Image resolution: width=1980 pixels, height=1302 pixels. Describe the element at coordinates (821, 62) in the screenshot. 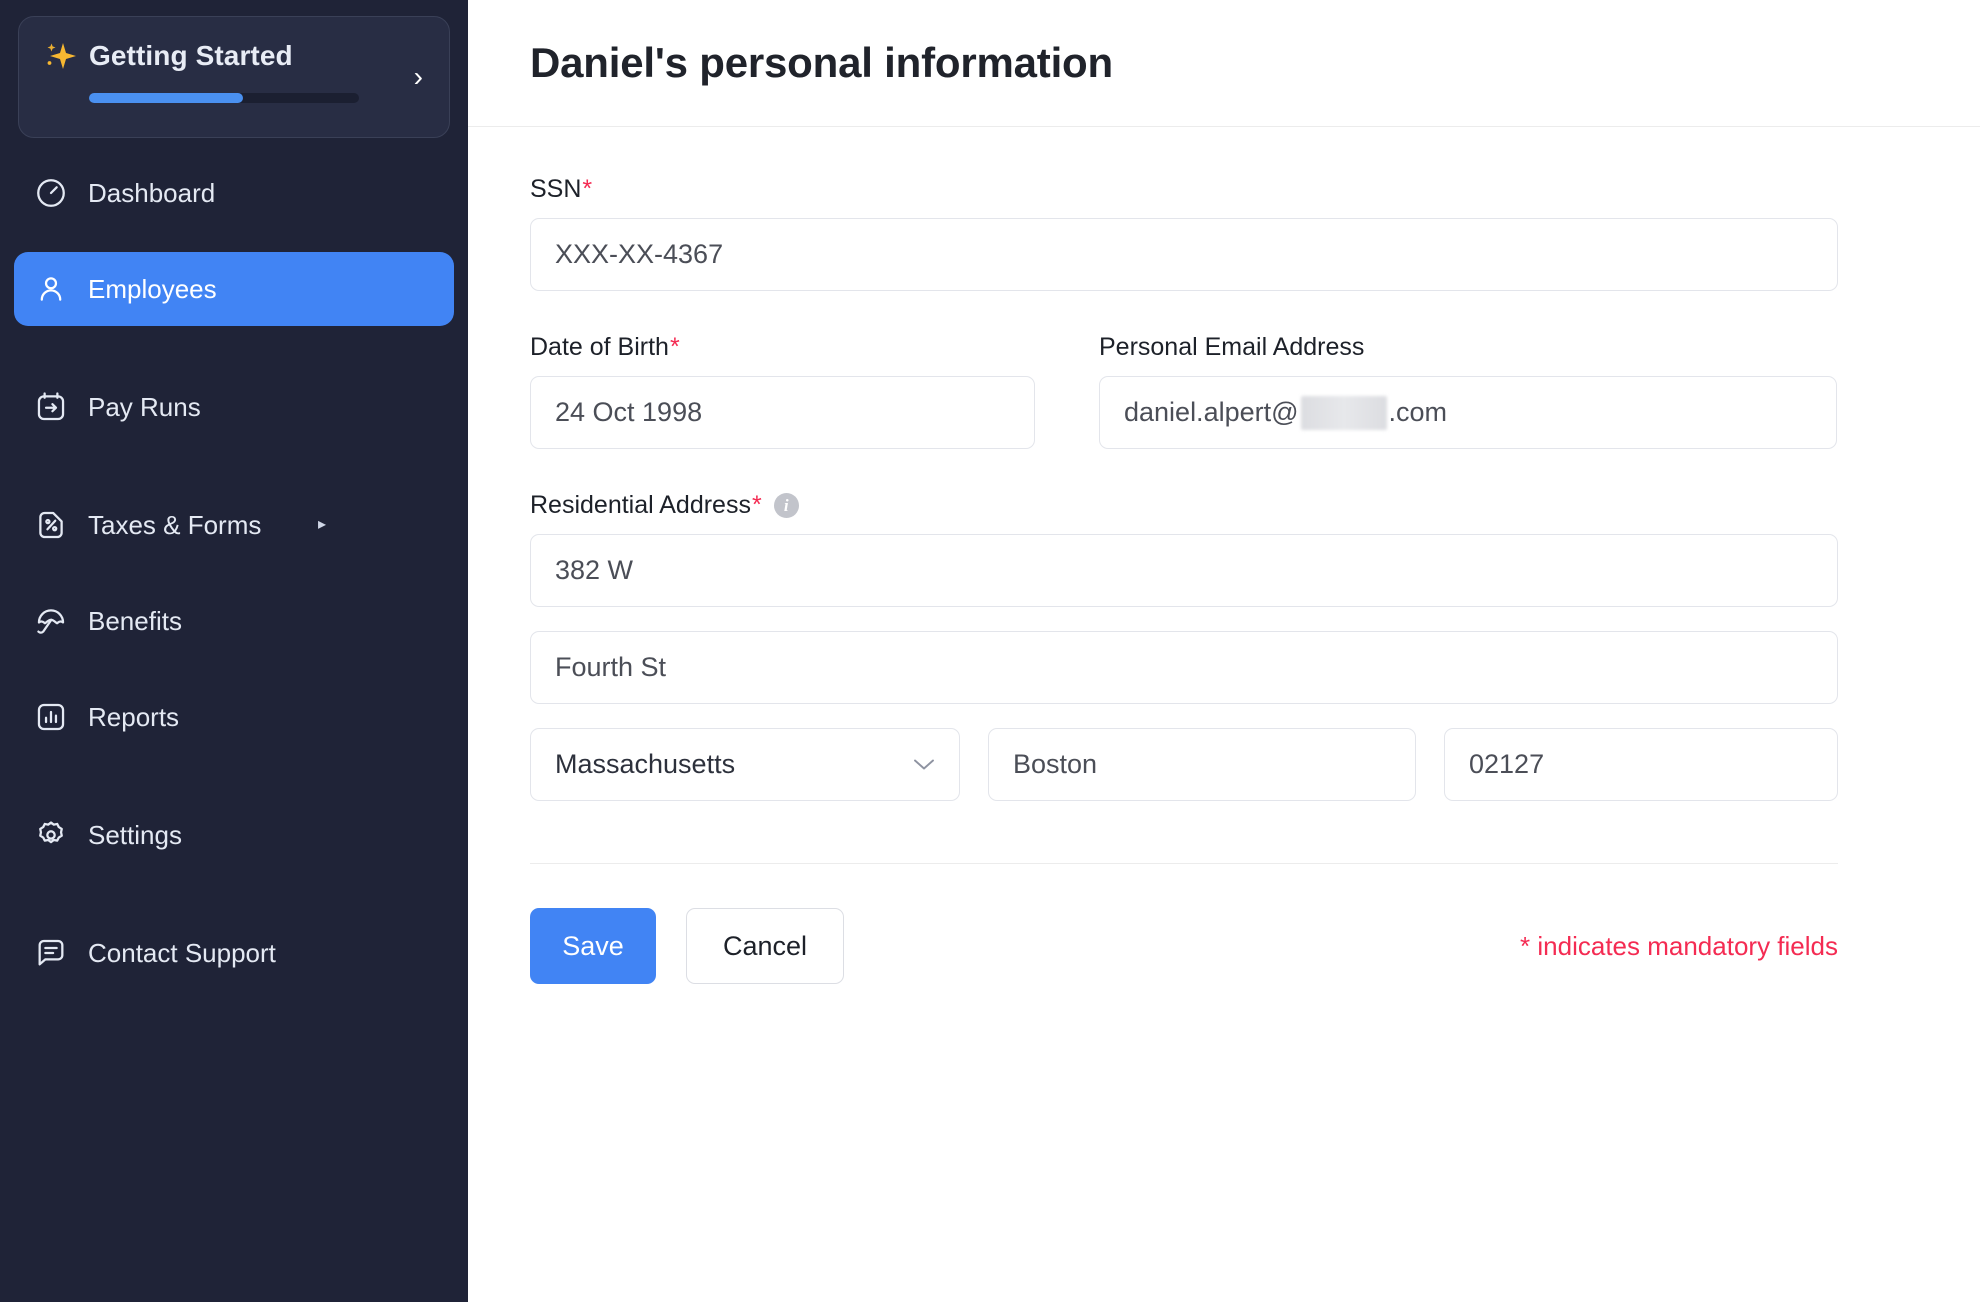

I see `page-title: Daniel's personal information` at that location.